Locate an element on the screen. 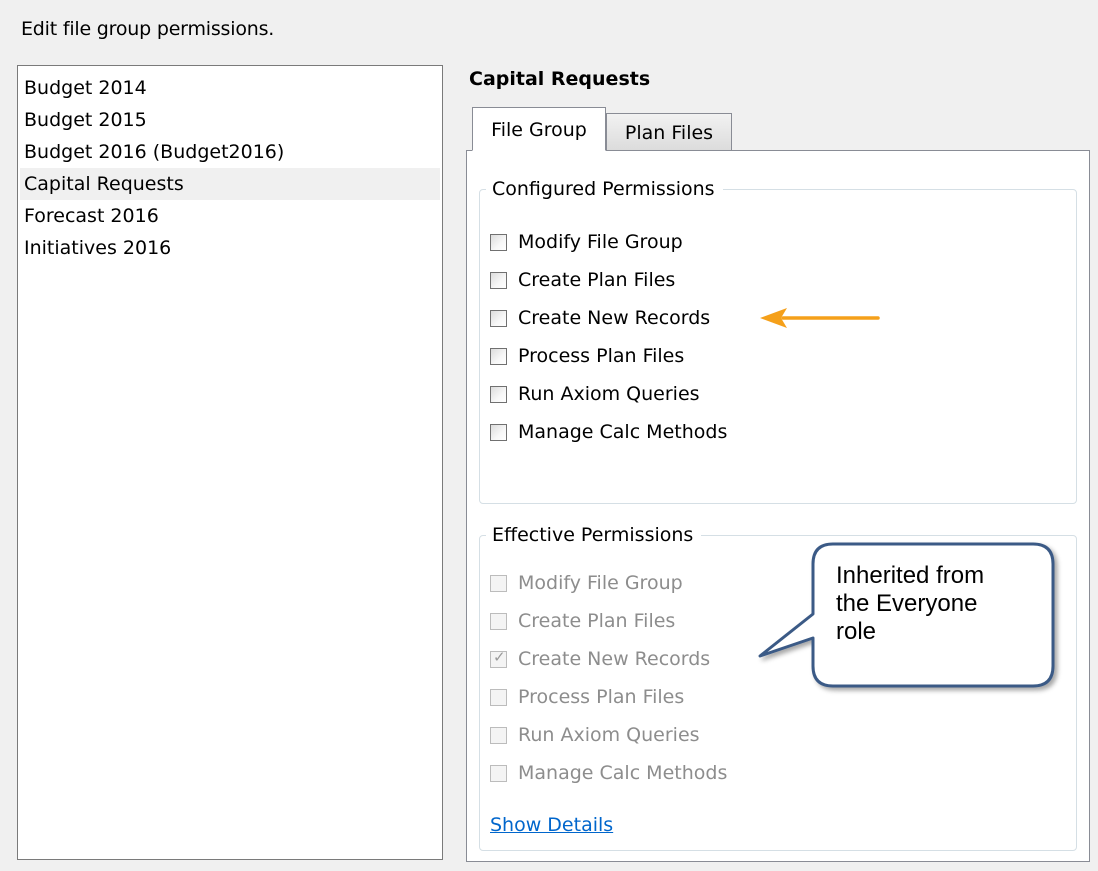 The width and height of the screenshot is (1098, 871). effective-process-plan-files: Process Plan Files is located at coordinates (587, 697).